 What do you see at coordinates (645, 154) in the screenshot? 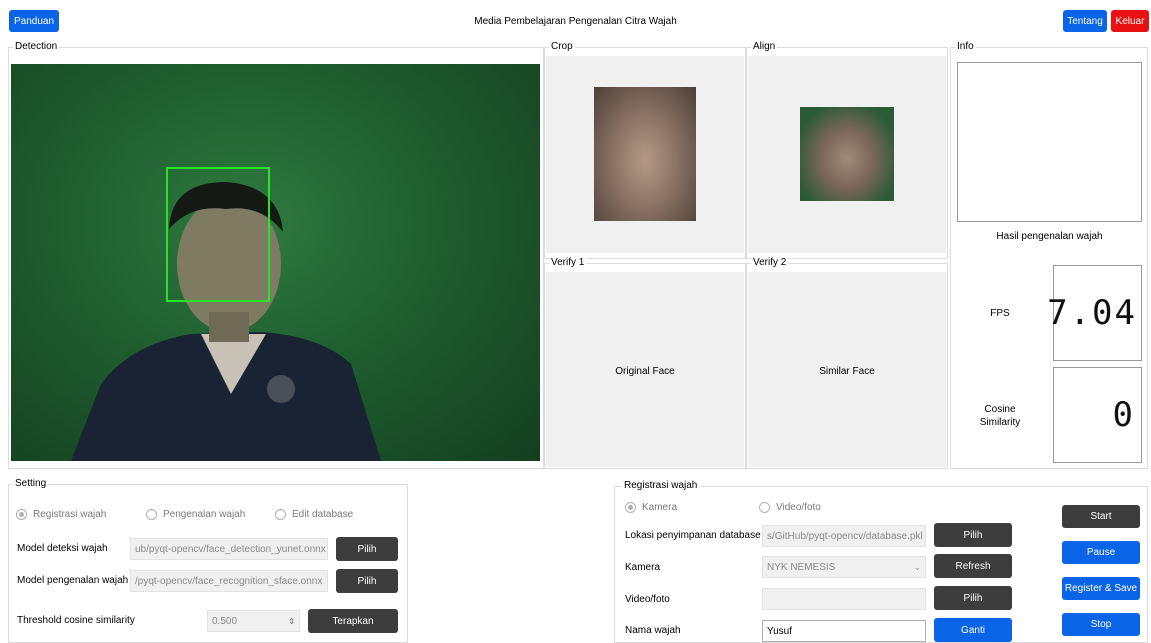
I see `crop-face-image` at bounding box center [645, 154].